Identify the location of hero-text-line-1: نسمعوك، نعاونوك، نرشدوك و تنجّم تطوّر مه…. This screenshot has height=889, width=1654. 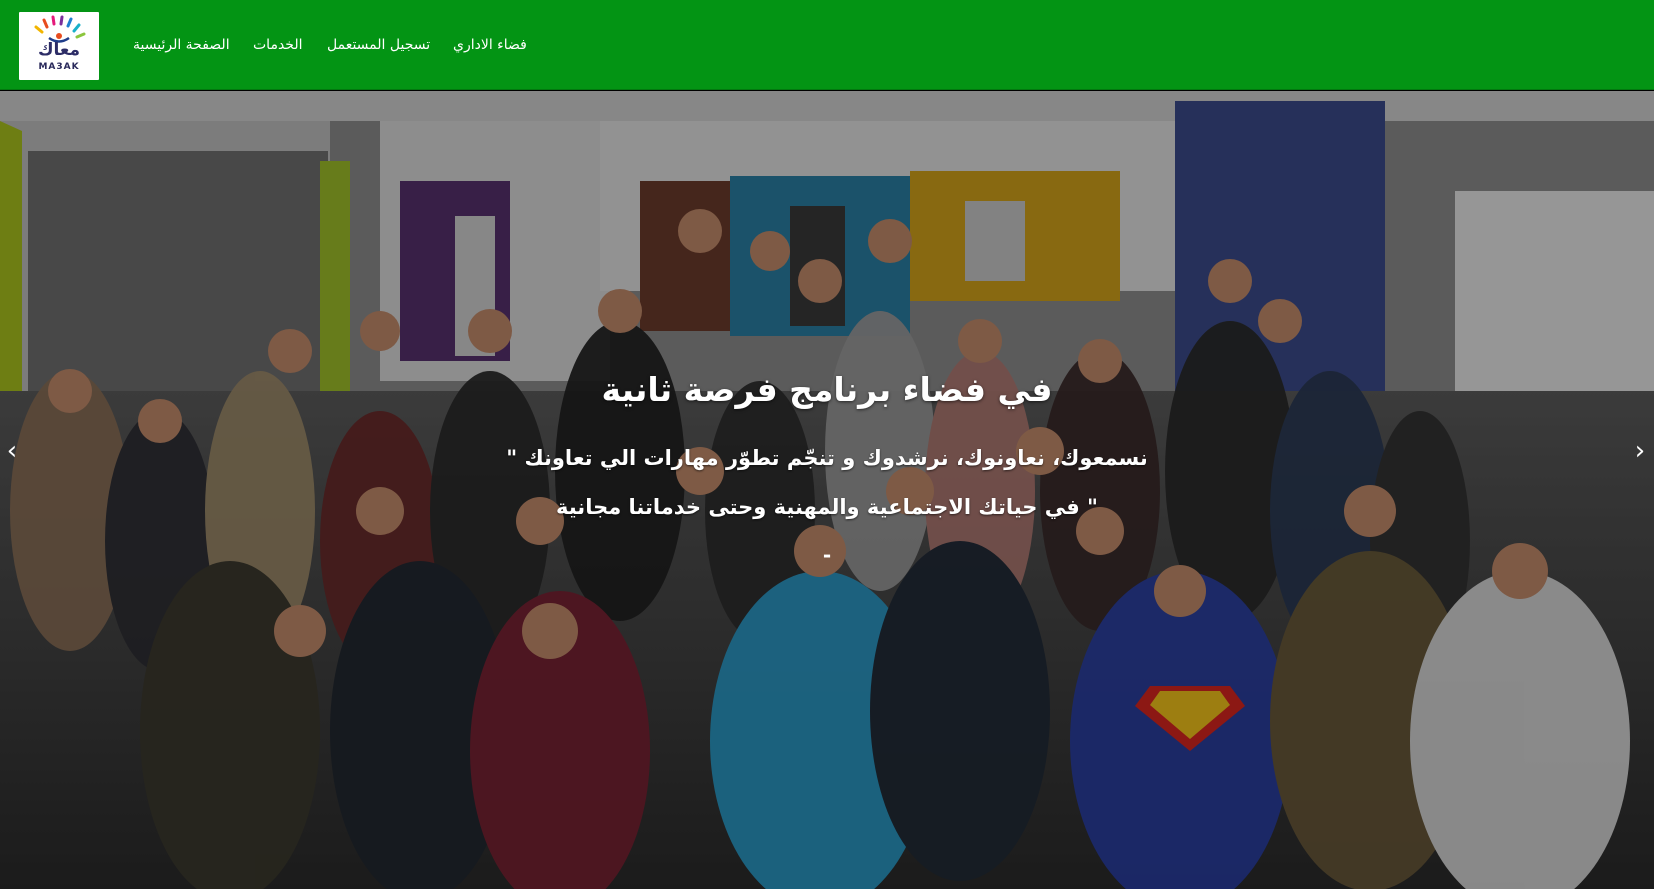
(827, 458).